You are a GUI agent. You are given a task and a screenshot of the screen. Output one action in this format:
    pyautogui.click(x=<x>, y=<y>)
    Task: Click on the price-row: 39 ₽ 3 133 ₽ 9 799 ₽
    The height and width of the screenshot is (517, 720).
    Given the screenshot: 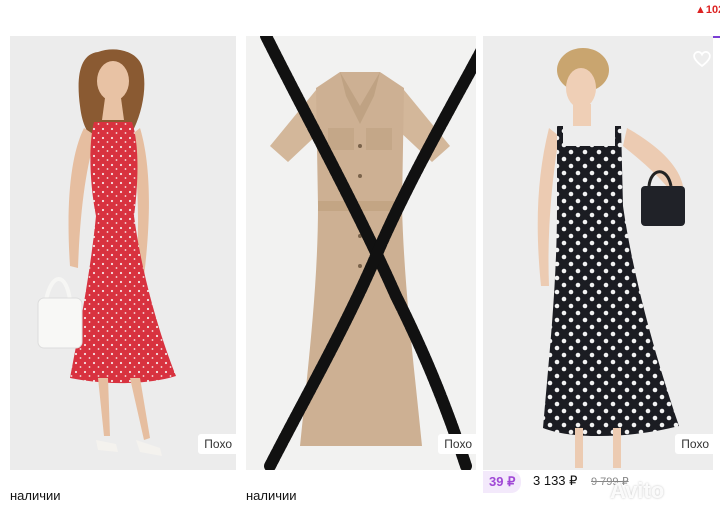 What is the action you would take?
    pyautogui.click(x=601, y=482)
    